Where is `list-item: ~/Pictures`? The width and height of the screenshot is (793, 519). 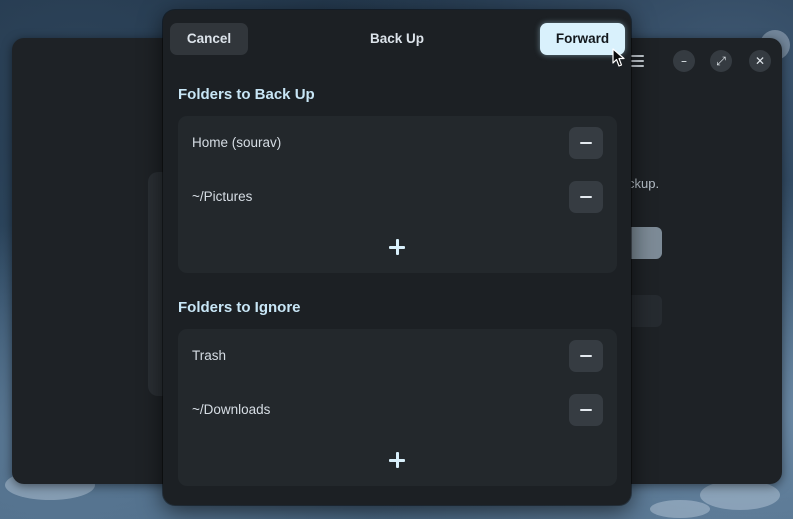
list-item: ~/Pictures is located at coordinates (397, 197).